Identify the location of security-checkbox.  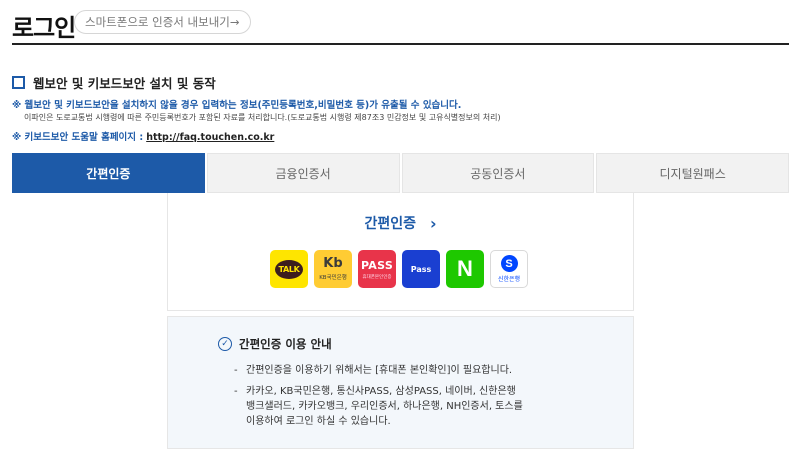
(18, 82).